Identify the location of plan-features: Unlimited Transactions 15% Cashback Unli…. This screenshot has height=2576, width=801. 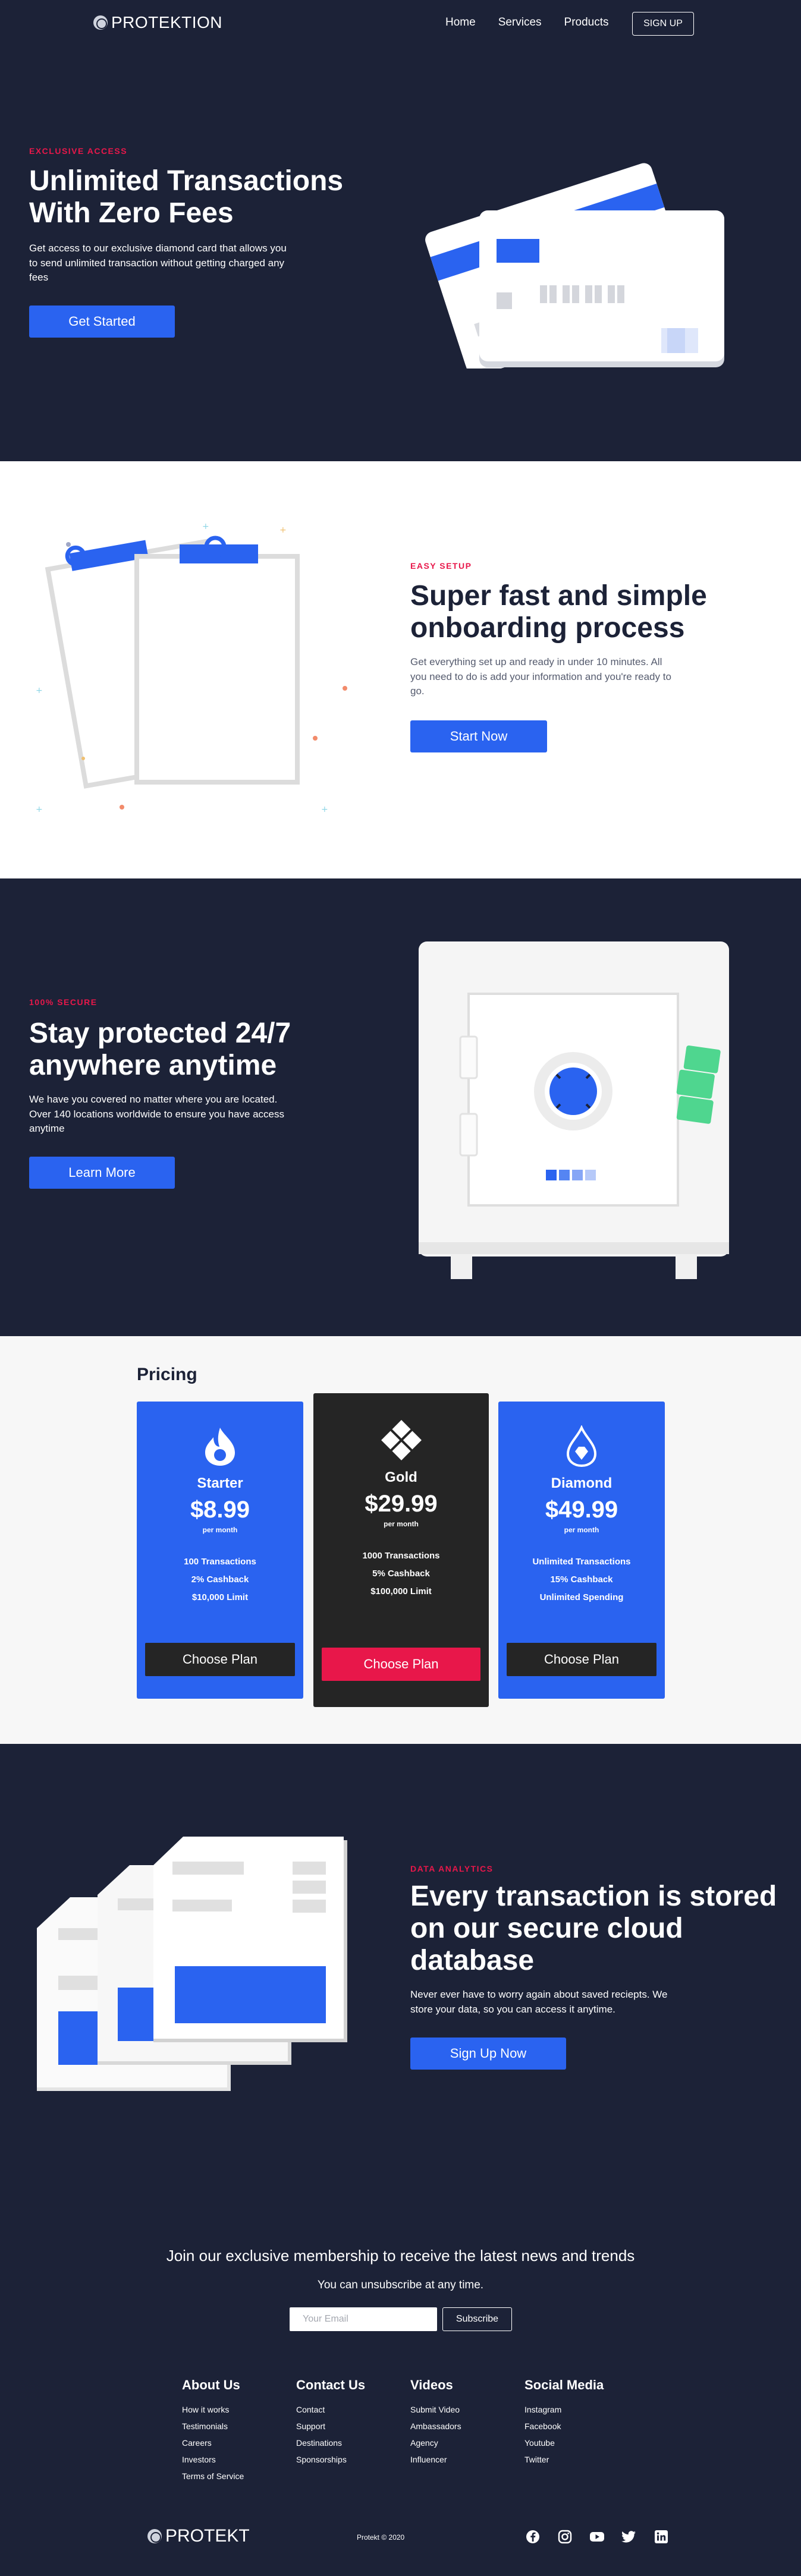
(581, 1580).